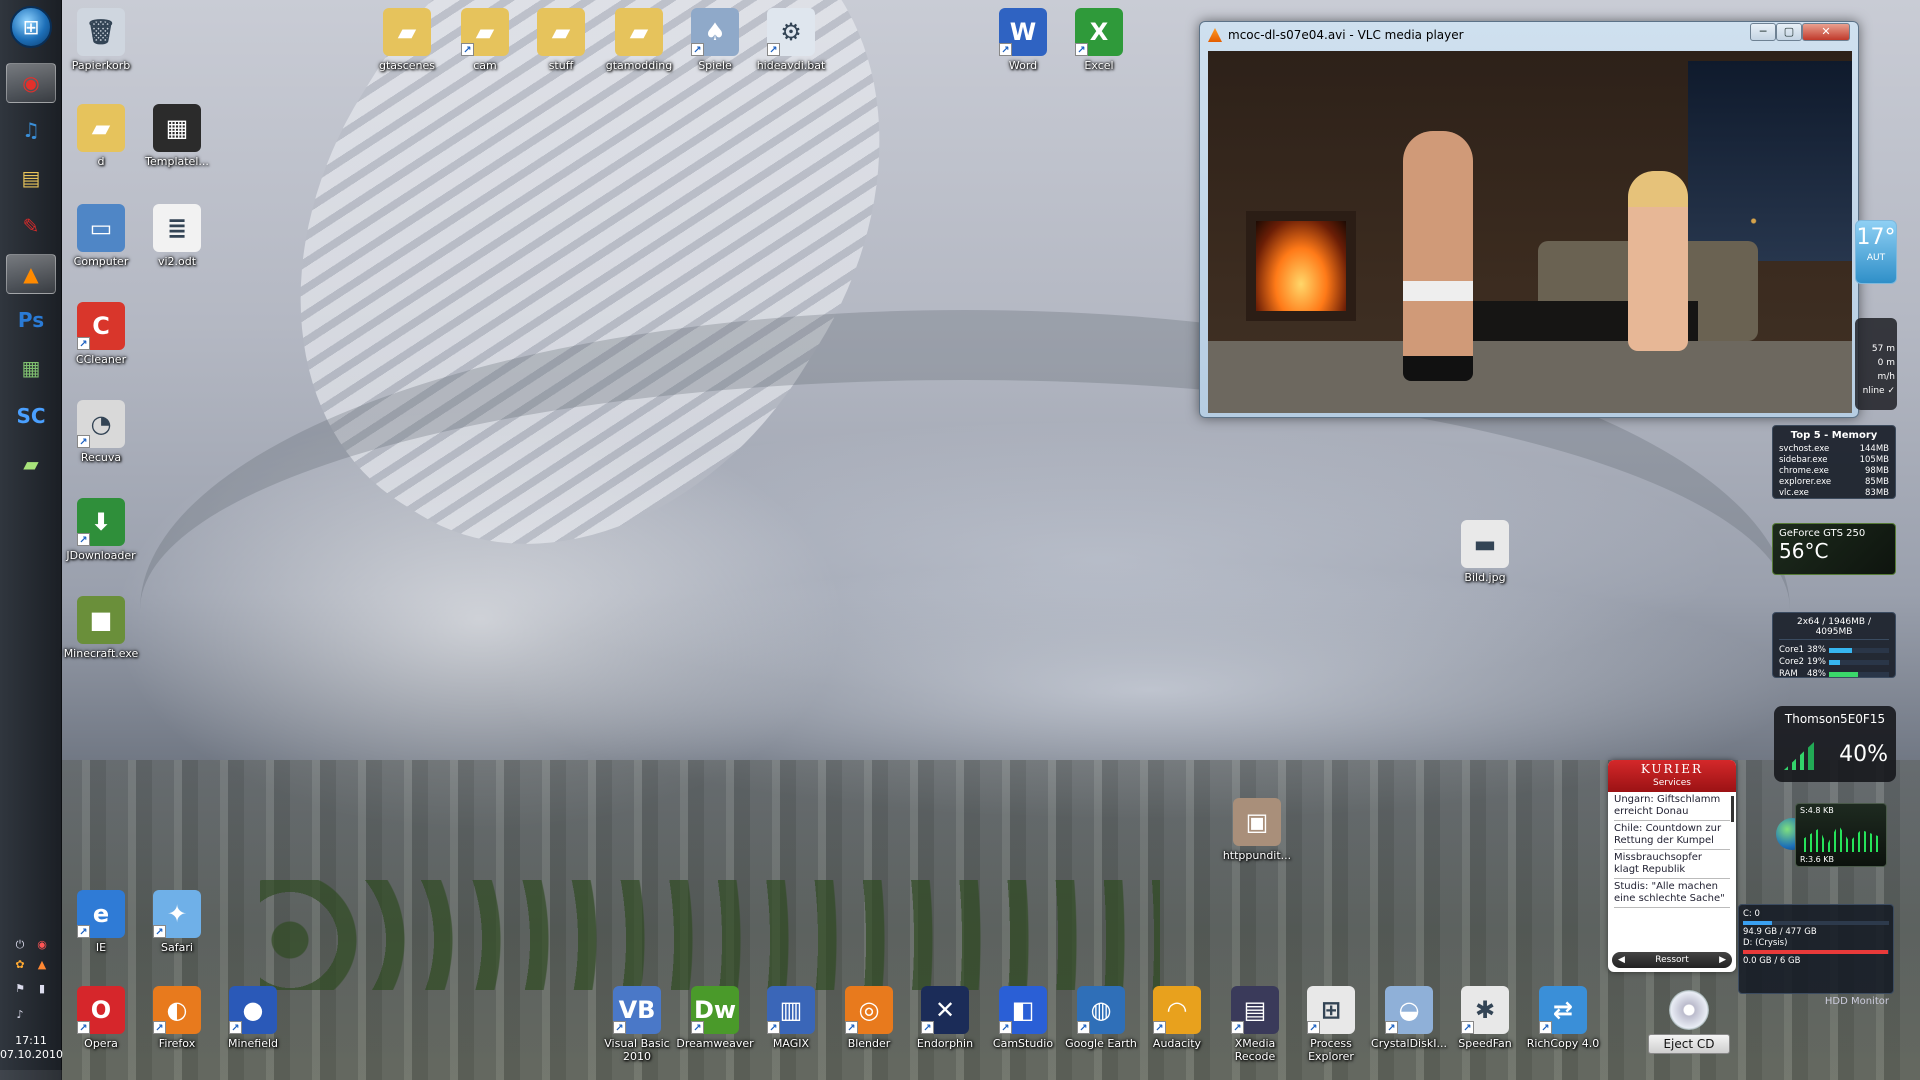 This screenshot has height=1080, width=1920. What do you see at coordinates (791, 1018) in the screenshot?
I see `desktop-icon-magix: ▥ ↗ MAGIX` at bounding box center [791, 1018].